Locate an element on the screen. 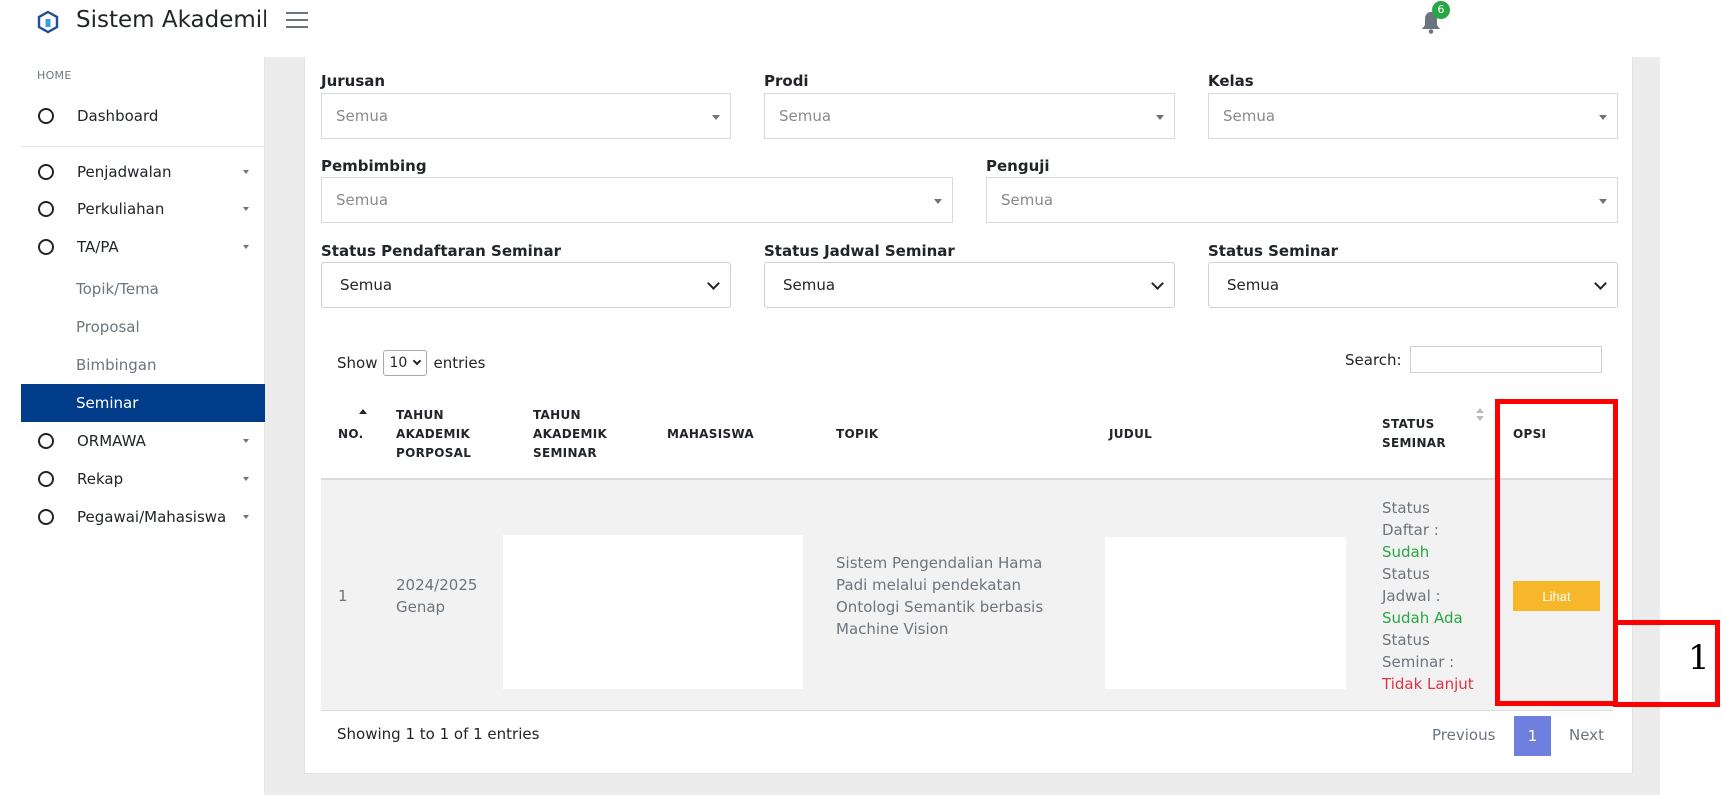  filter-penguji-select: Semua is located at coordinates (1302, 200).